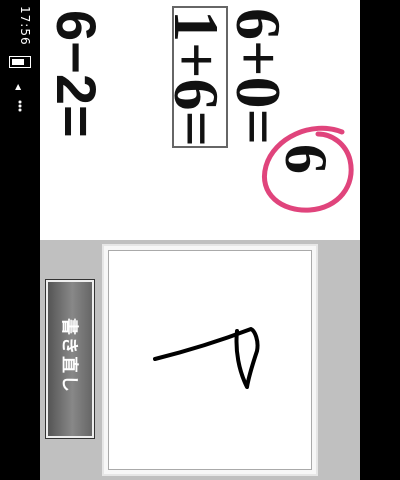 This screenshot has width=400, height=480. What do you see at coordinates (20, 62) in the screenshot?
I see `battery-icon` at bounding box center [20, 62].